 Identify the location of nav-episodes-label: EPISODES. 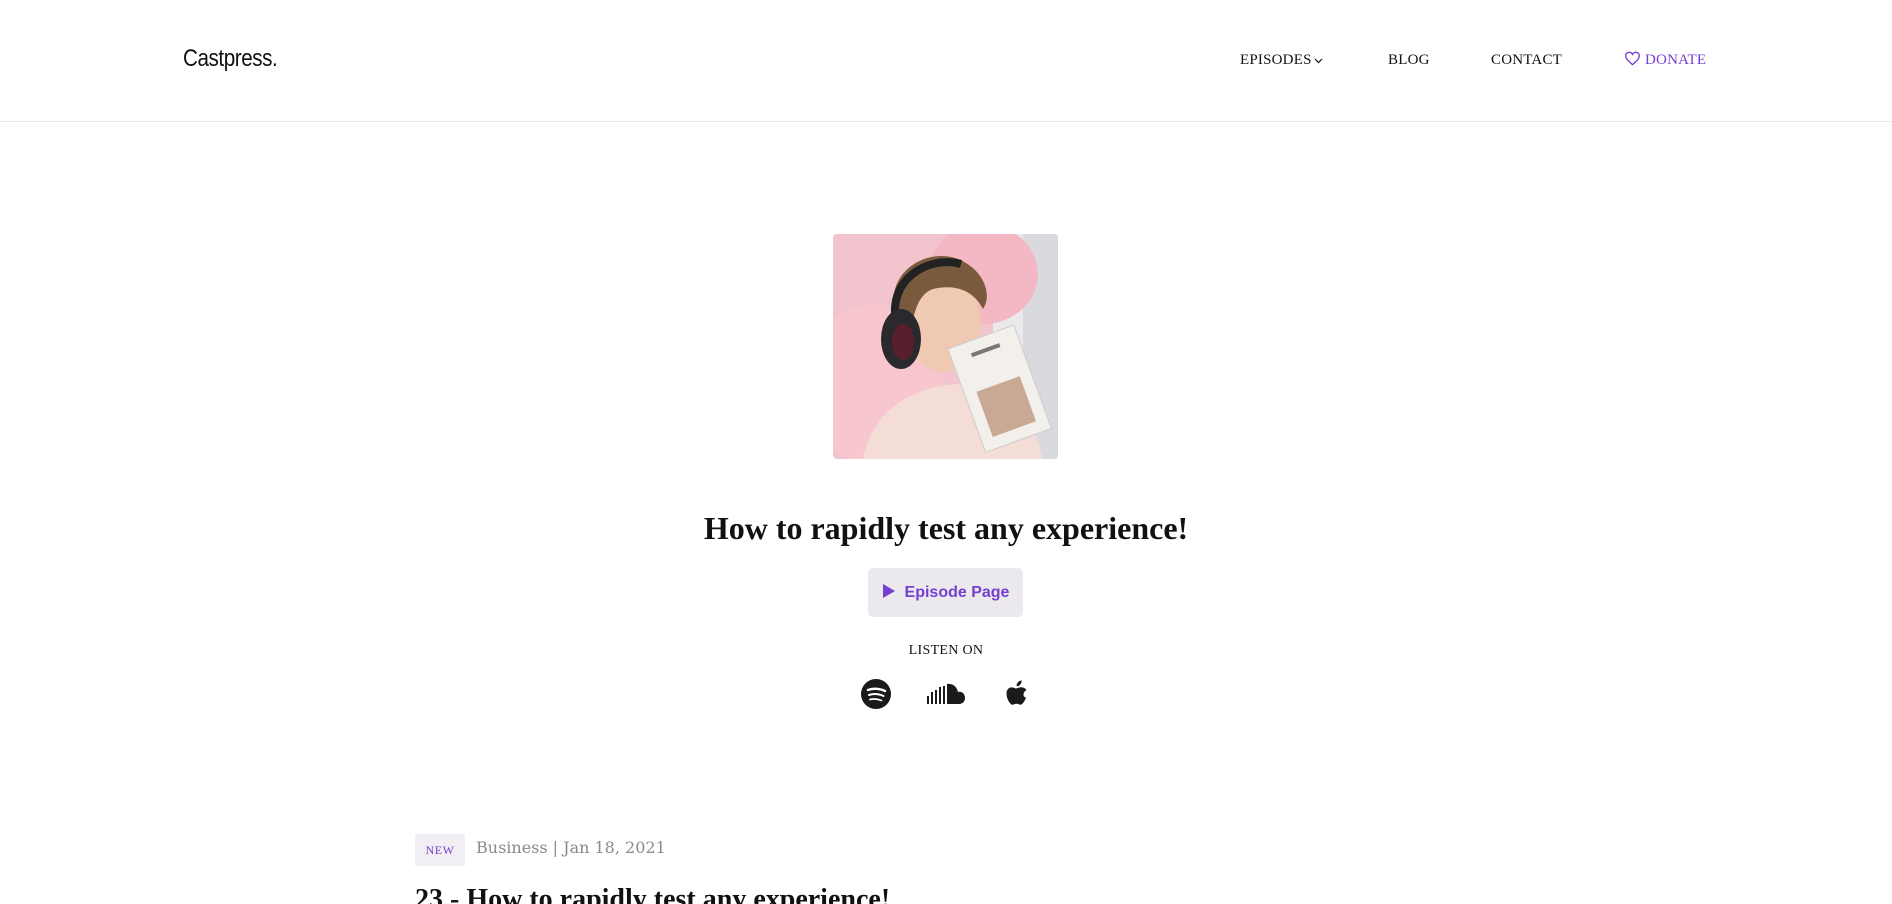
(1276, 60).